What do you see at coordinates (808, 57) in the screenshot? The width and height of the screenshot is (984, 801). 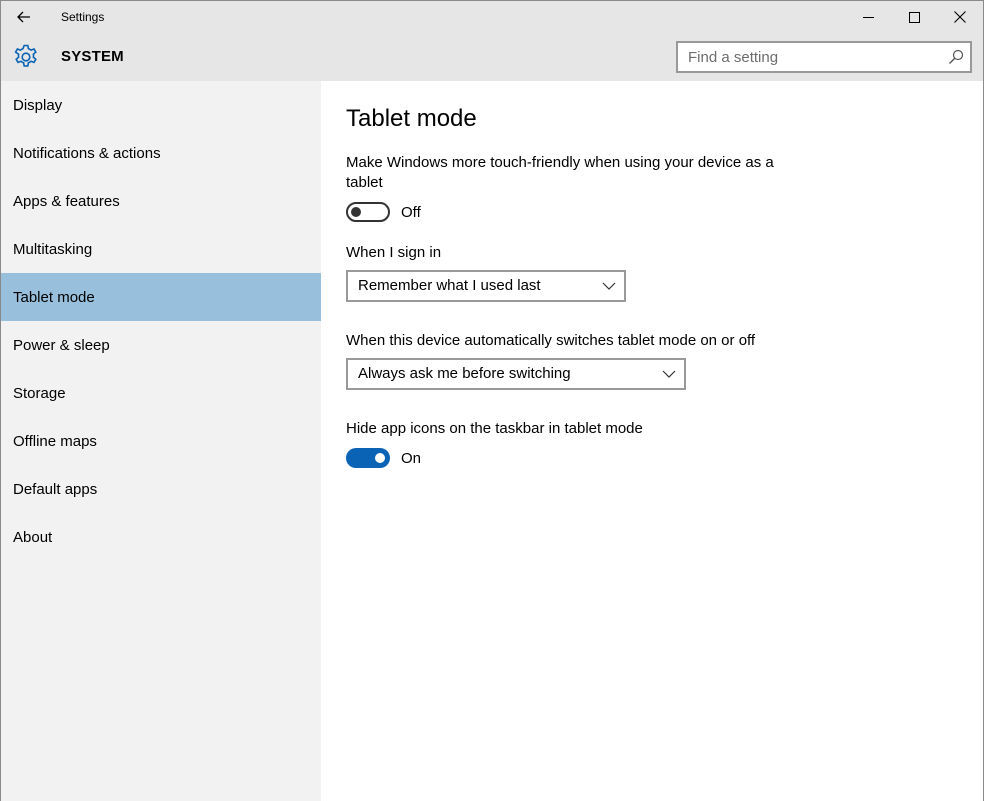 I see `search-input` at bounding box center [808, 57].